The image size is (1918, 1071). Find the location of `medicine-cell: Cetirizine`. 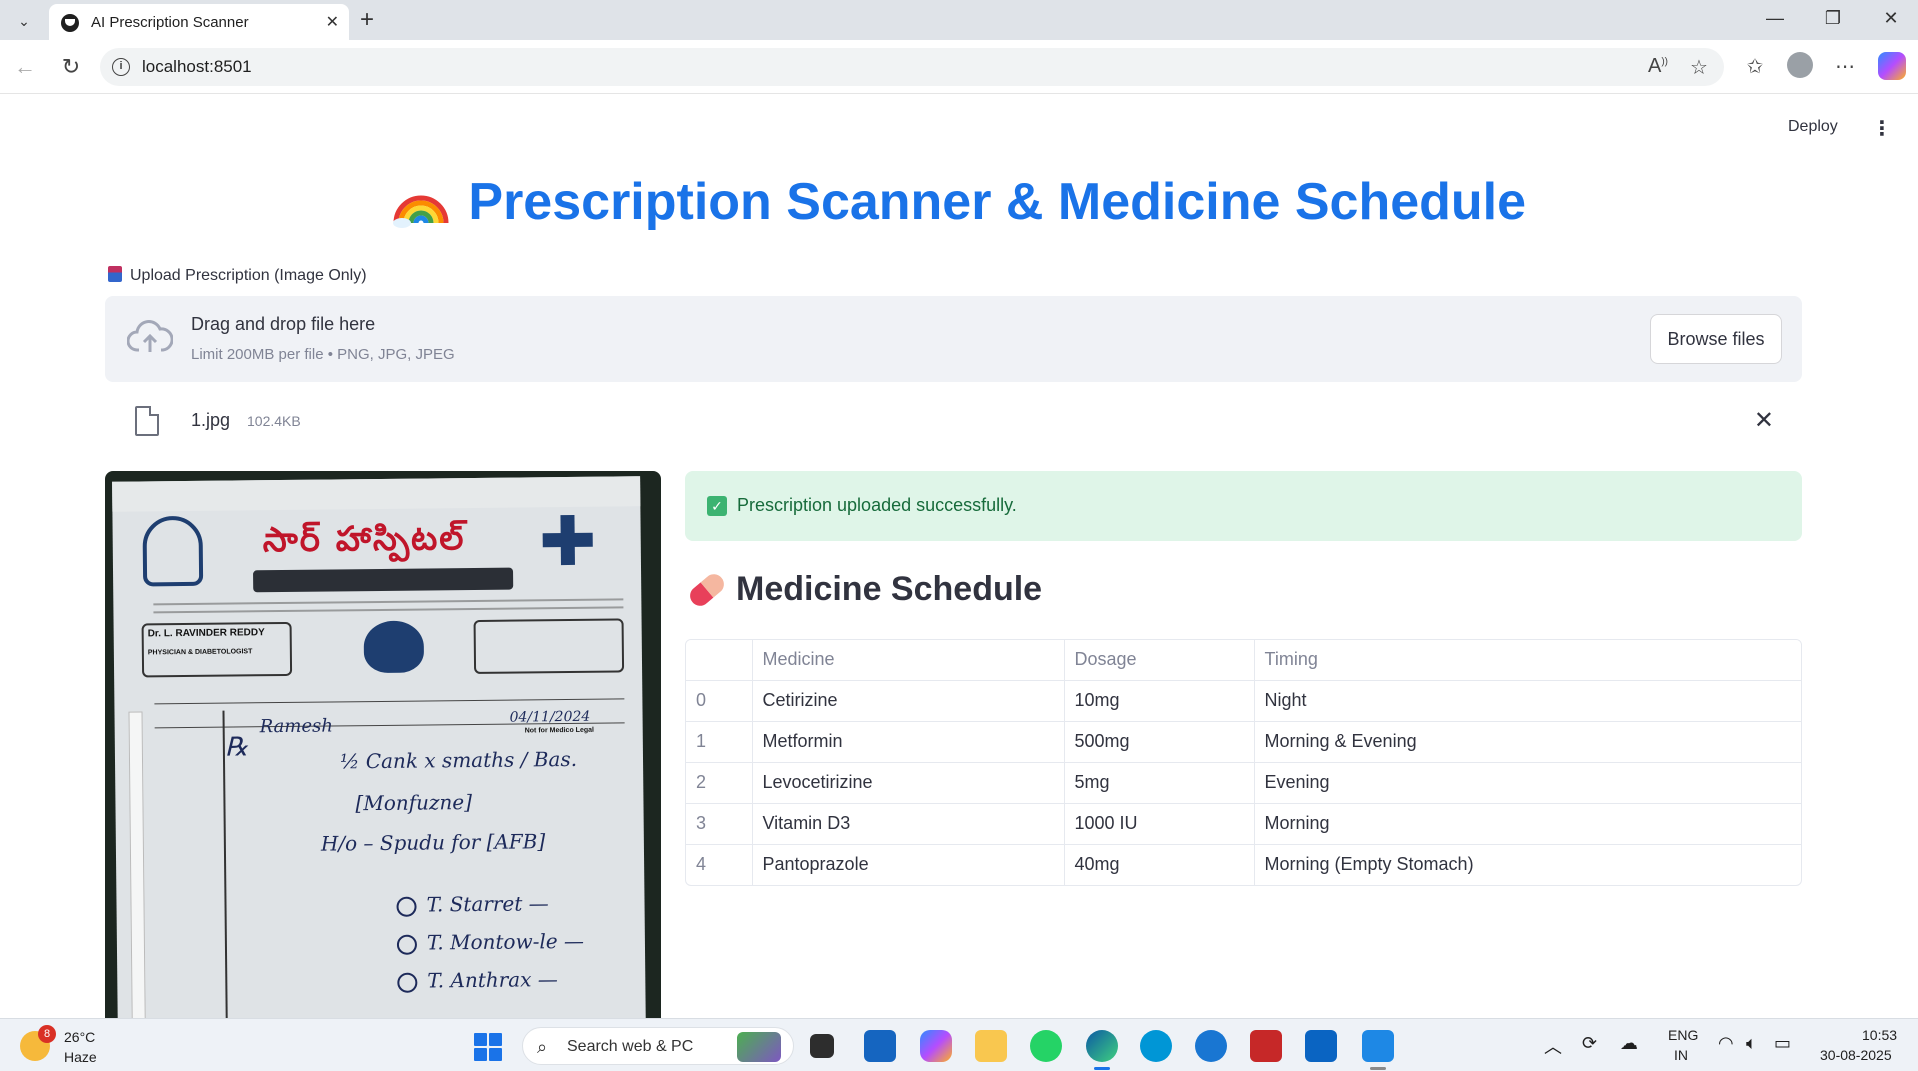

medicine-cell: Cetirizine is located at coordinates (908, 701).